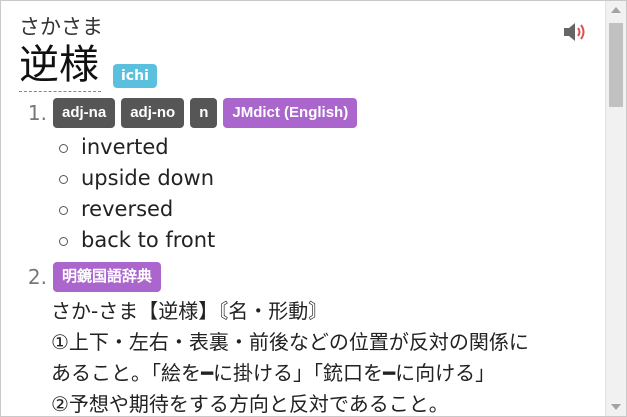 This screenshot has height=417, width=627. What do you see at coordinates (250, 404) in the screenshot?
I see `definition-line: ②予想や期待をする方向と反対であること。` at bounding box center [250, 404].